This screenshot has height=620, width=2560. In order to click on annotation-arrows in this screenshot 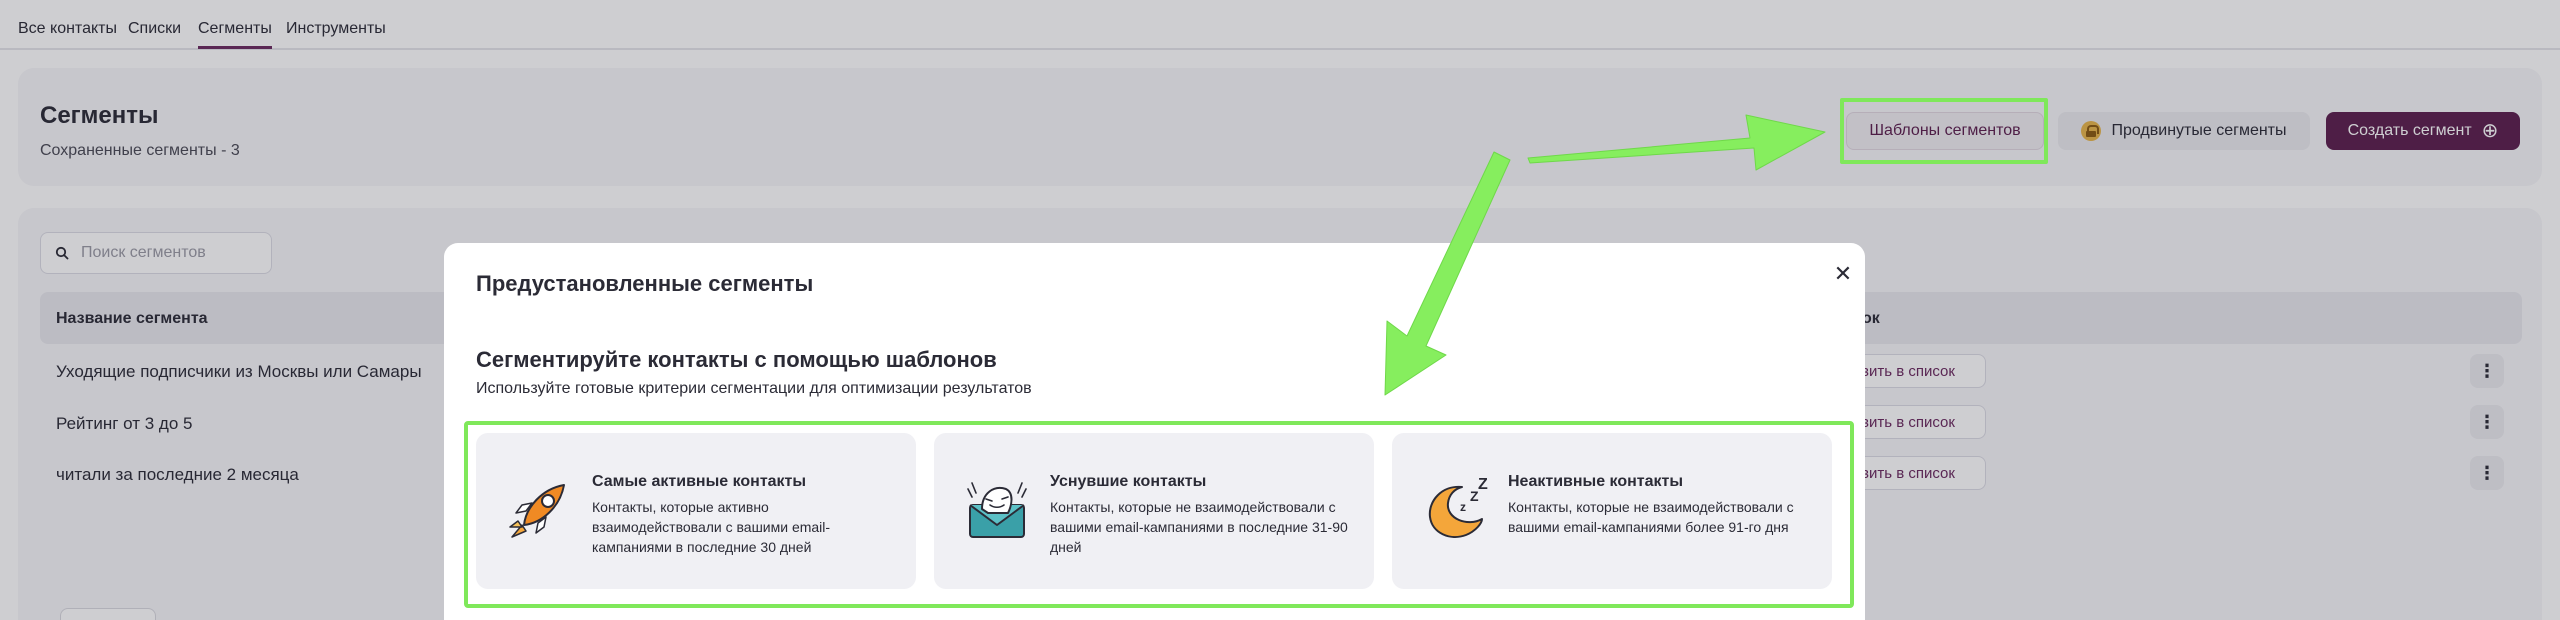, I will do `click(1605, 255)`.